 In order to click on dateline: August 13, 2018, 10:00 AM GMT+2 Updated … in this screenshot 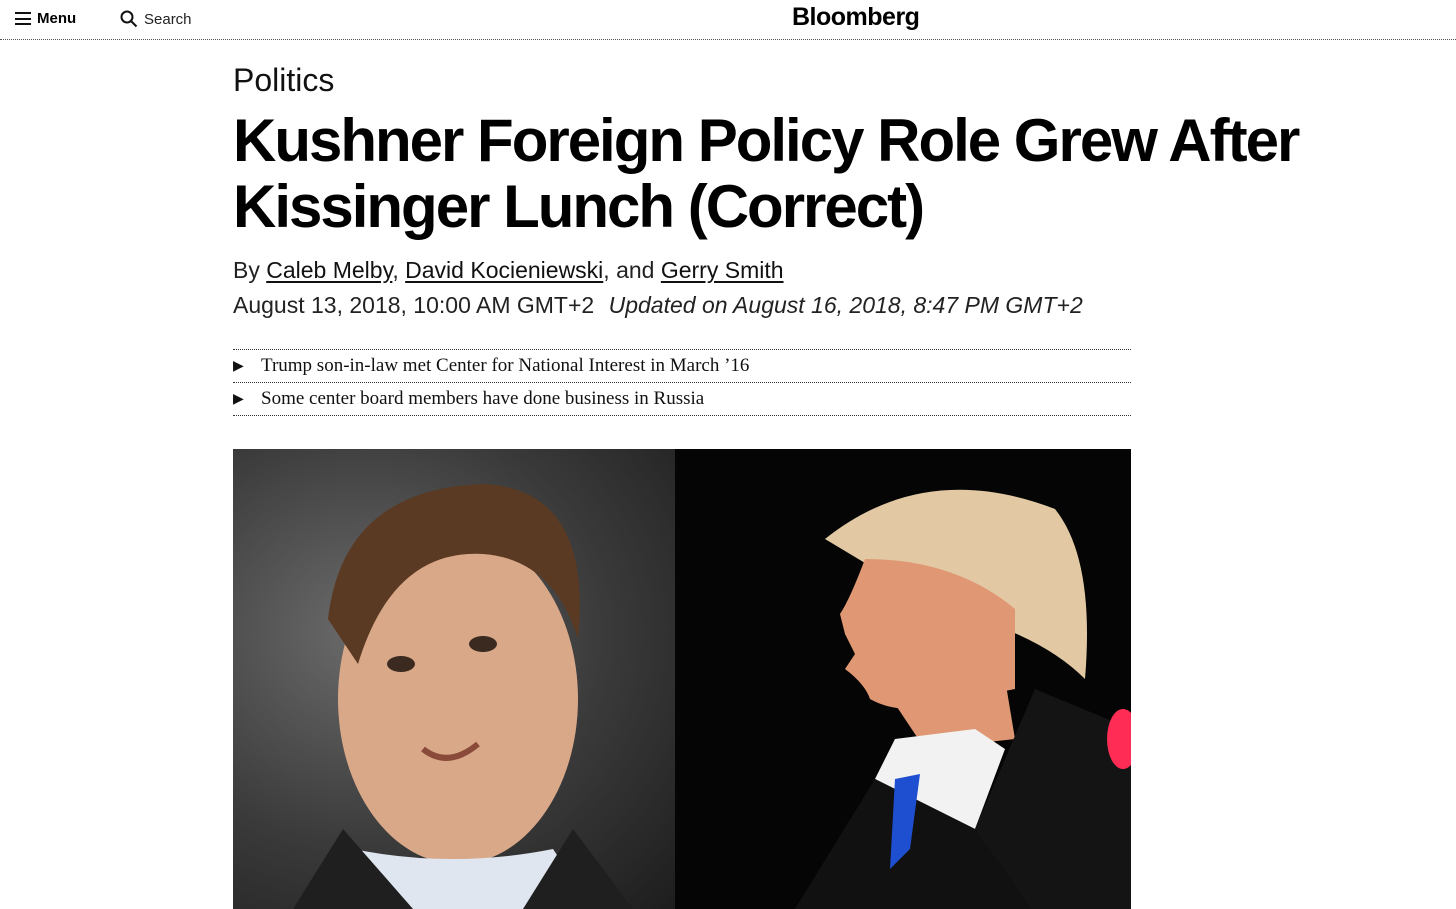, I will do `click(658, 305)`.